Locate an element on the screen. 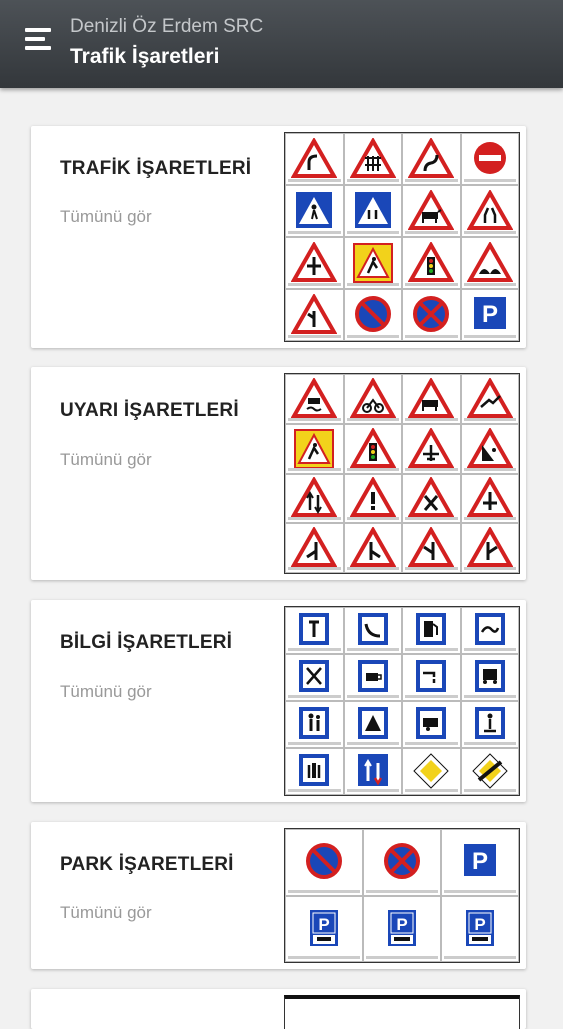  double-curve-sign-icon is located at coordinates (431, 159).